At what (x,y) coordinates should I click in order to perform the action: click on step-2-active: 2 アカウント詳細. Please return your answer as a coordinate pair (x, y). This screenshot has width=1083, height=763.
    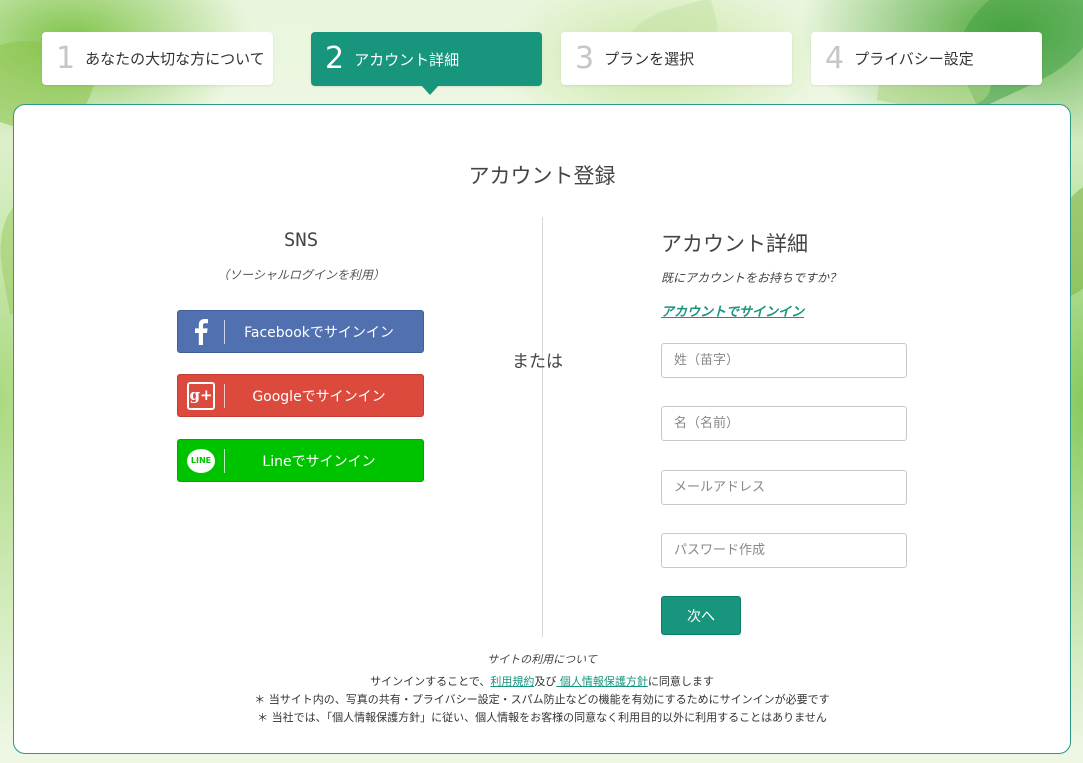
    Looking at the image, I should click on (426, 63).